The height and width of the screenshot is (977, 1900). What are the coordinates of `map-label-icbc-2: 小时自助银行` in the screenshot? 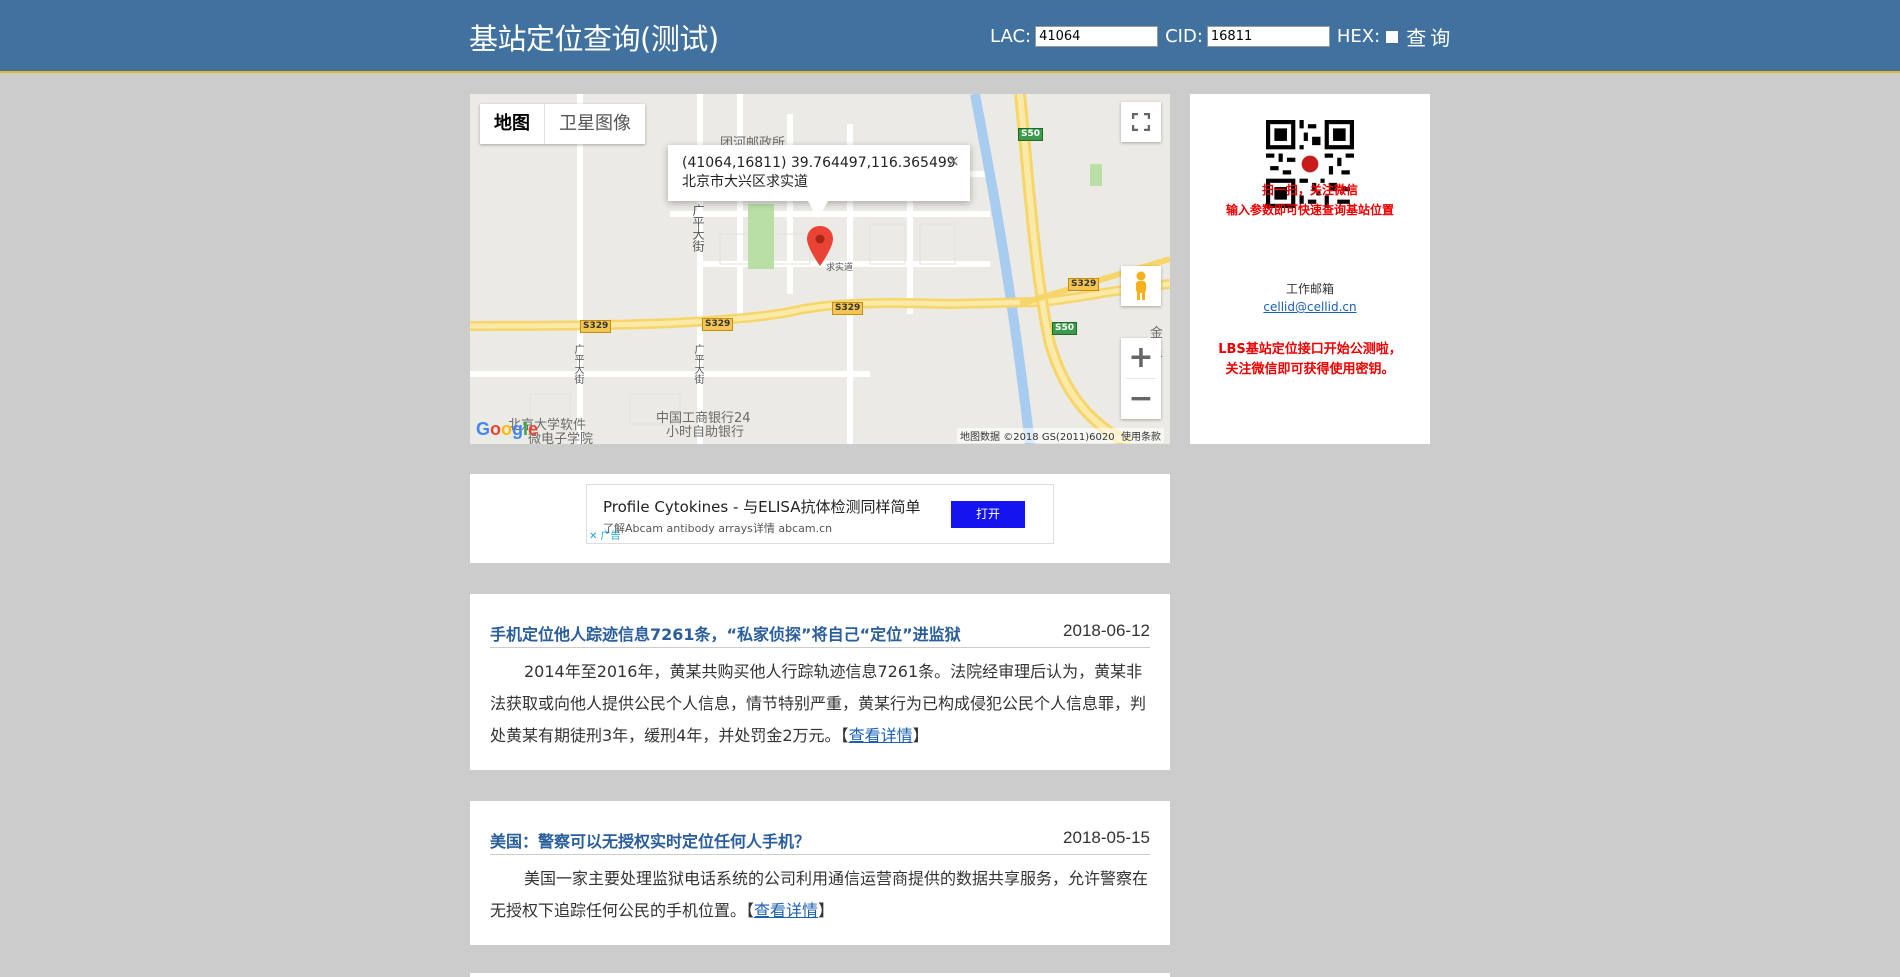 It's located at (705, 432).